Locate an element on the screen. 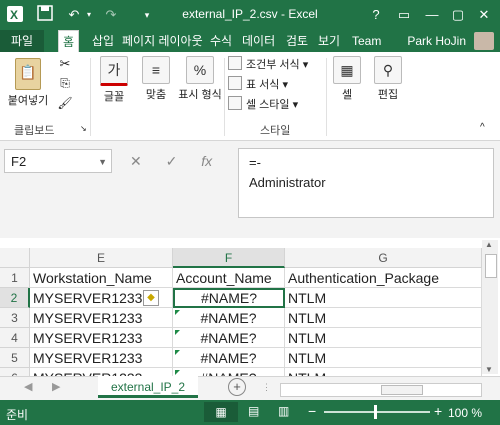 The height and width of the screenshot is (425, 500). cell-e3: MYSERVER1233 is located at coordinates (101, 318).